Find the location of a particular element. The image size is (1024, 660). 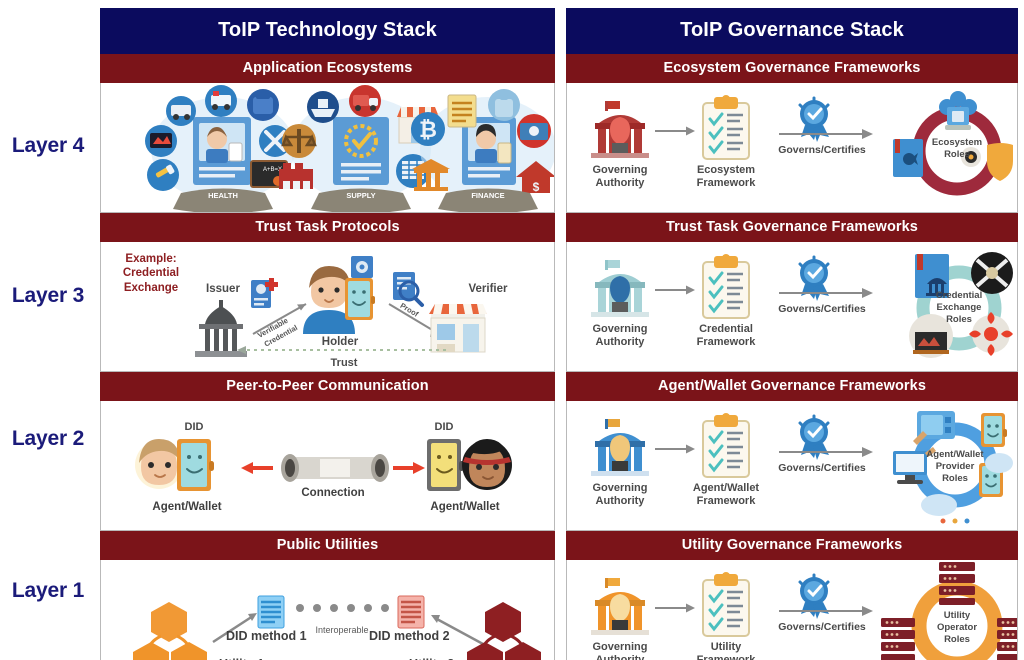

roles-label-l3-line1: Credential is located at coordinates (959, 295).